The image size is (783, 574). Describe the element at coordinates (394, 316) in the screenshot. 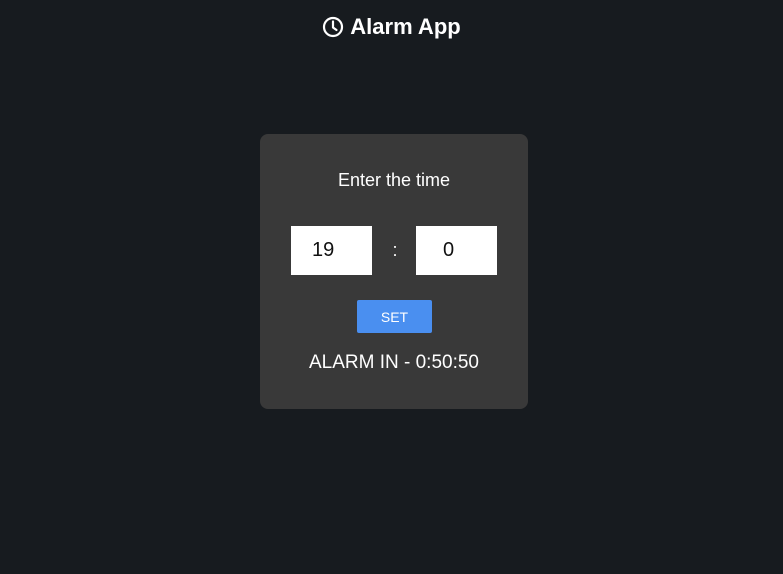

I see `set-alarm-button: SET` at that location.